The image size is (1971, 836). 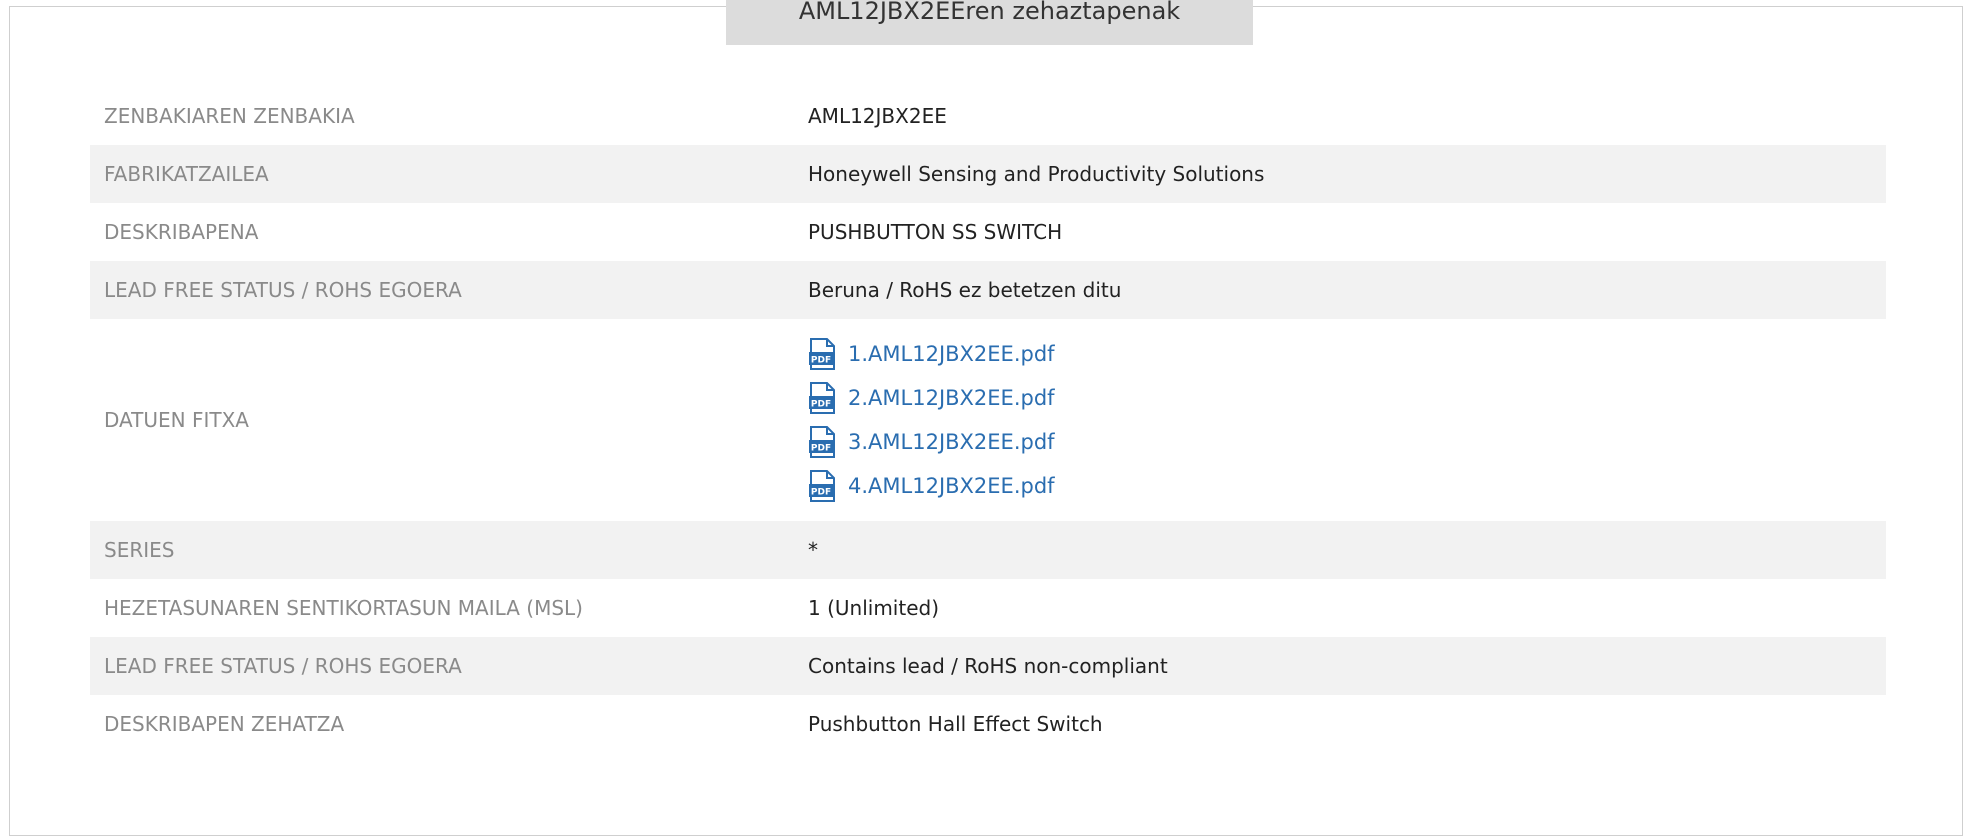 I want to click on spec-row-description: DESKRIBAPENA PUSHBUTTON SS SWITCH, so click(x=988, y=232).